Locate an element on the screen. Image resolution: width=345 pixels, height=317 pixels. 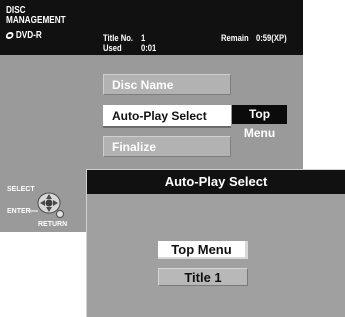
return-label: RETURN is located at coordinates (53, 224).